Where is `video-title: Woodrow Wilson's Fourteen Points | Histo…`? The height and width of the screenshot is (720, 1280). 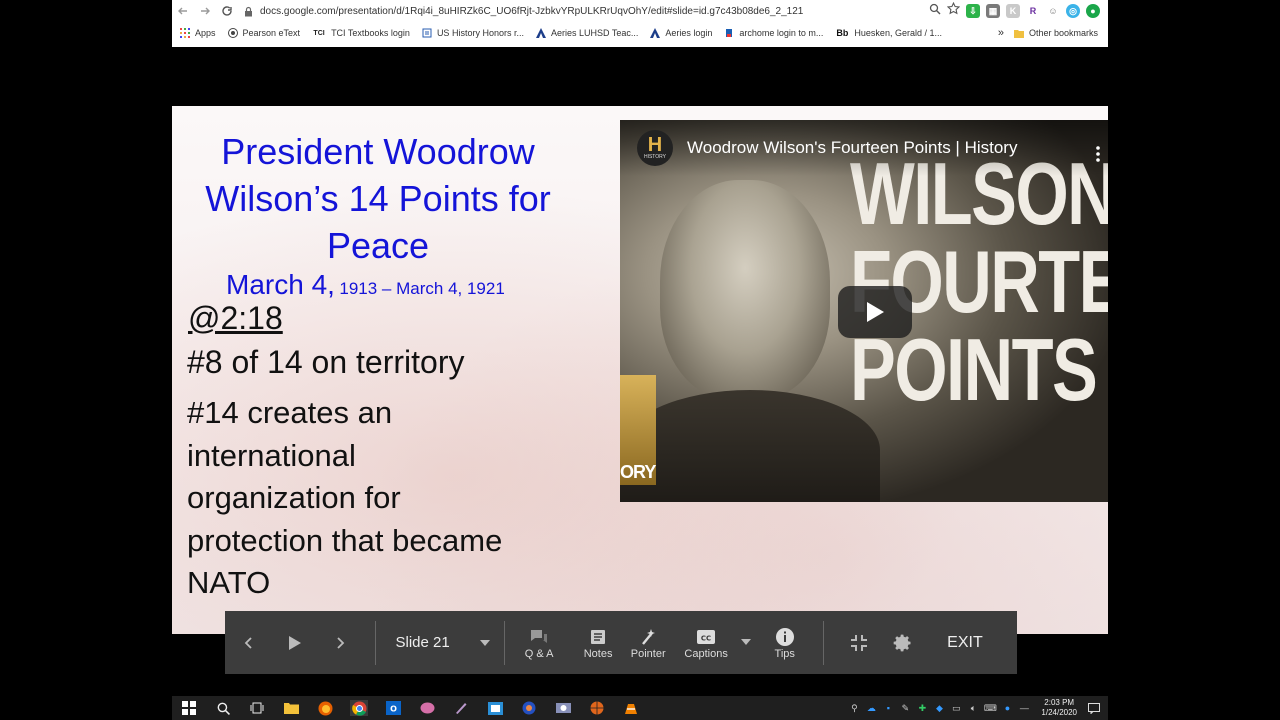 video-title: Woodrow Wilson's Fourteen Points | Histo… is located at coordinates (852, 148).